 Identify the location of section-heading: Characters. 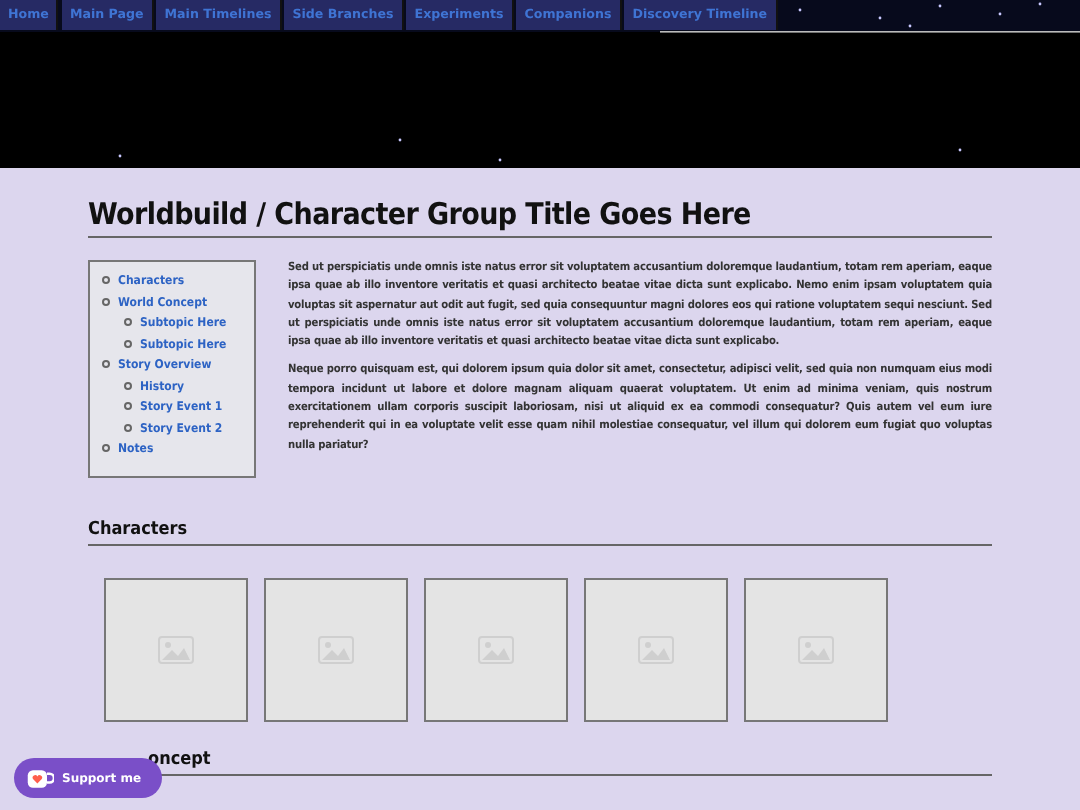
(540, 532).